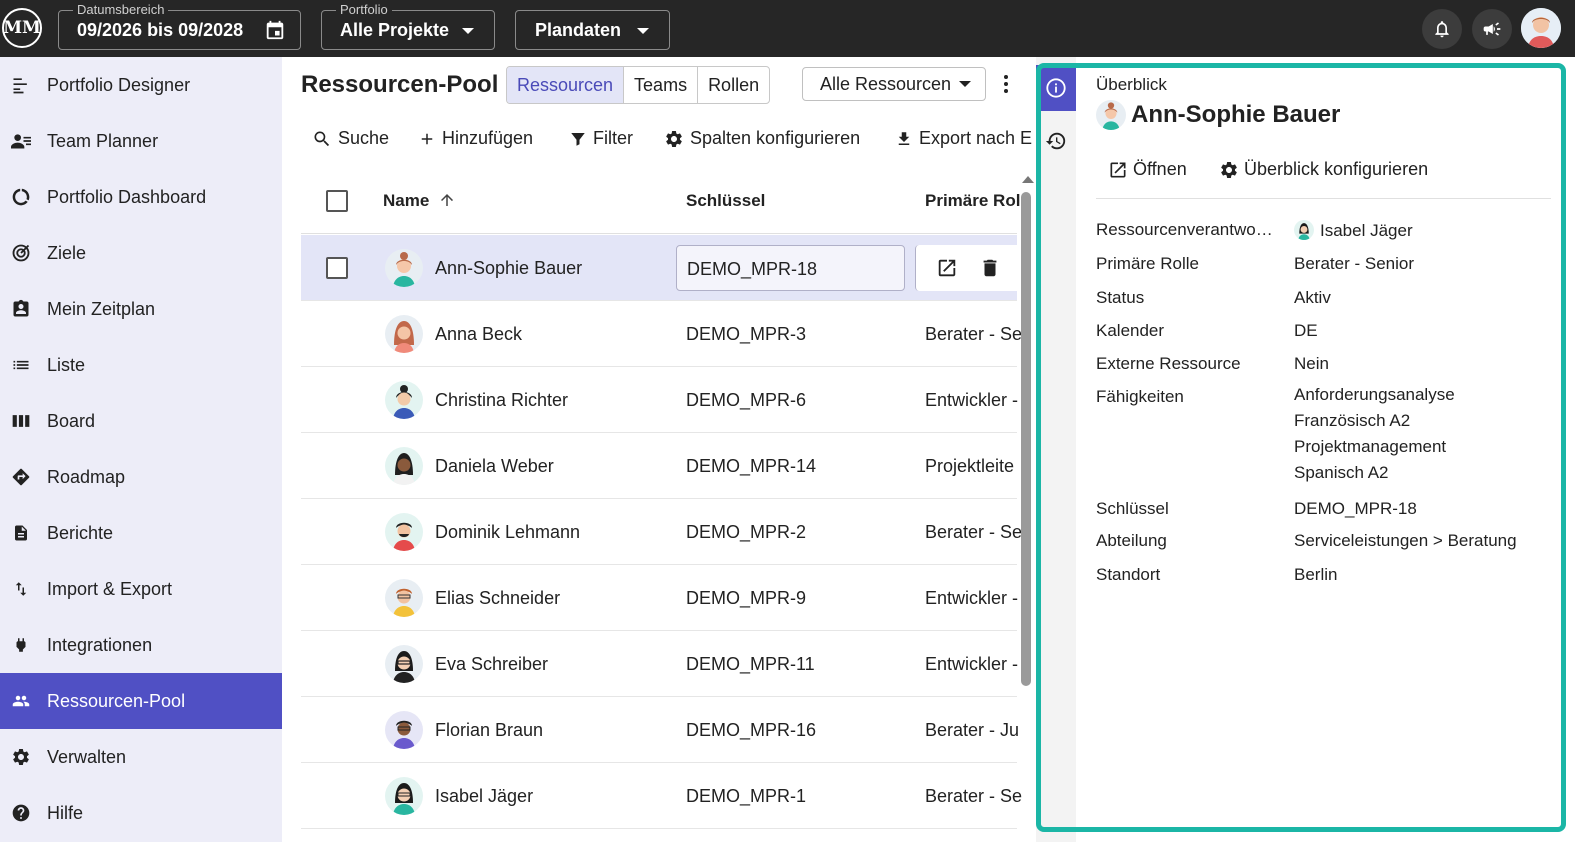 The height and width of the screenshot is (842, 1575). Describe the element at coordinates (22, 28) in the screenshot. I see `app-logo: MM` at that location.